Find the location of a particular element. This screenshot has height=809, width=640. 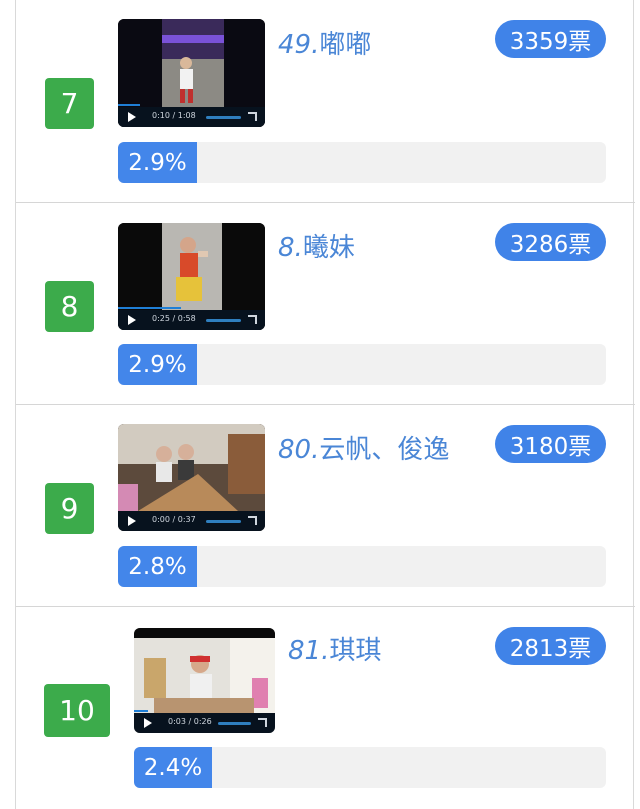

percent-bar: 2.4% is located at coordinates (370, 767).